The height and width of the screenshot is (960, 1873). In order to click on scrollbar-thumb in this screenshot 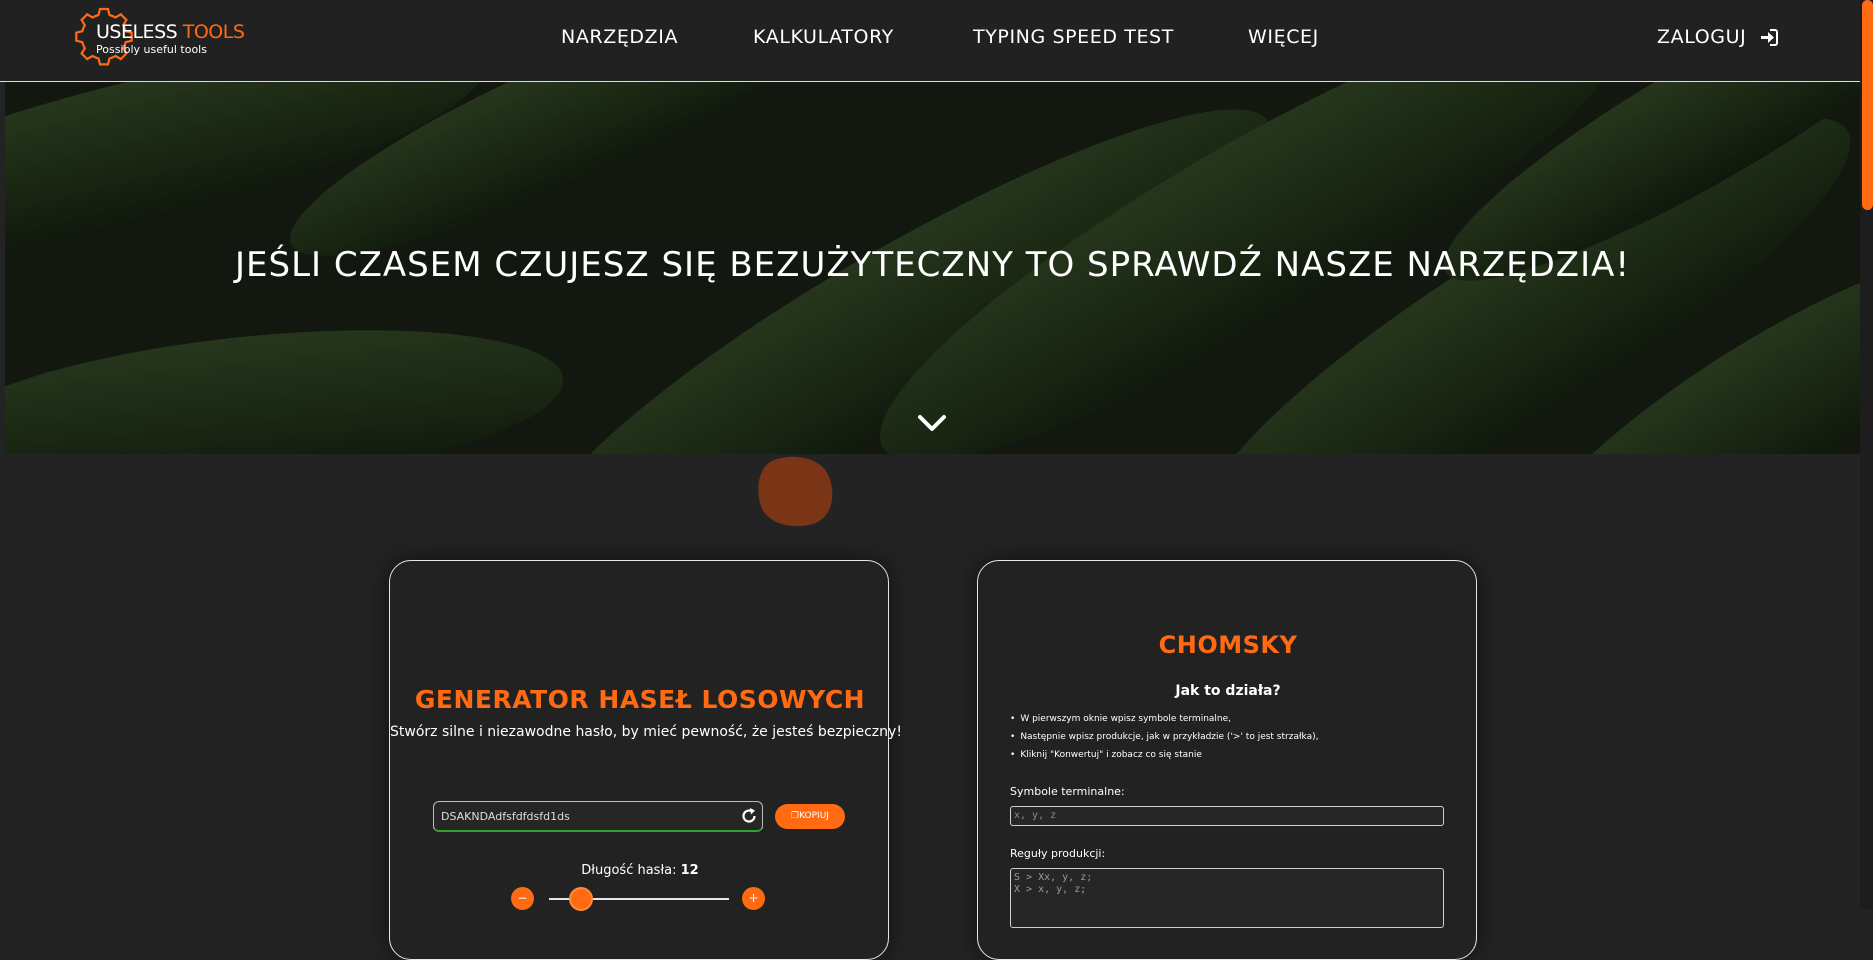, I will do `click(1867, 105)`.